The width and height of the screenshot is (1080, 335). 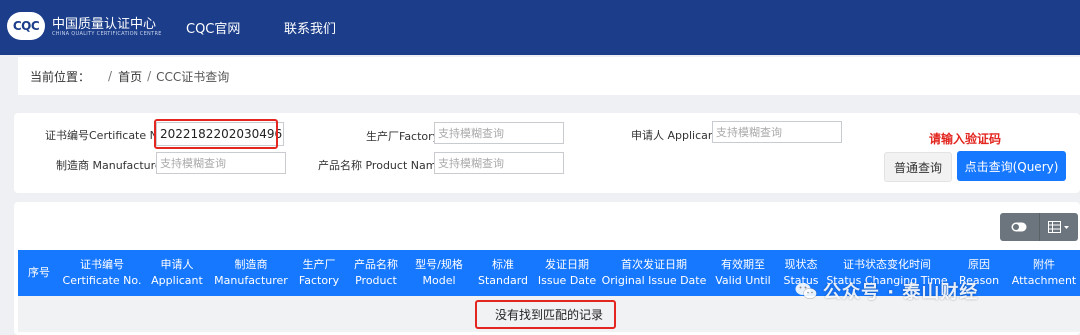 What do you see at coordinates (654, 273) in the screenshot?
I see `col-original-issue-date: 首次发证日期 Original Issue Date` at bounding box center [654, 273].